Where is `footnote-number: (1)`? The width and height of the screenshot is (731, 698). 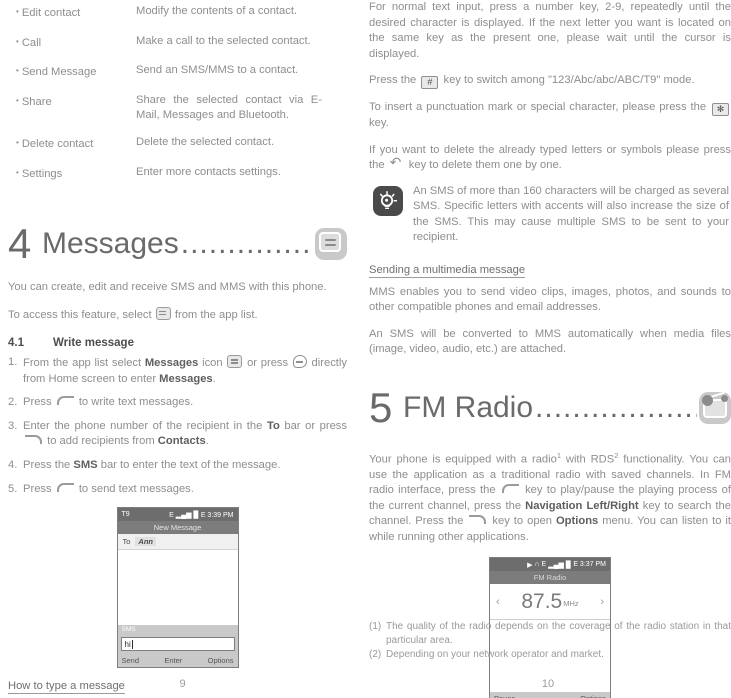 footnote-number: (1) is located at coordinates (375, 626).